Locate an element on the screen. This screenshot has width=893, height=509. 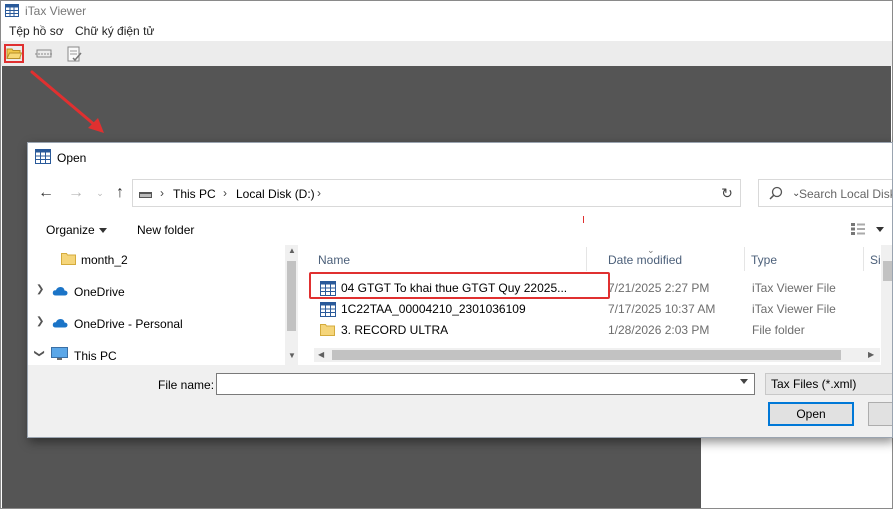
new-folder-button: New folder is located at coordinates (165, 230).